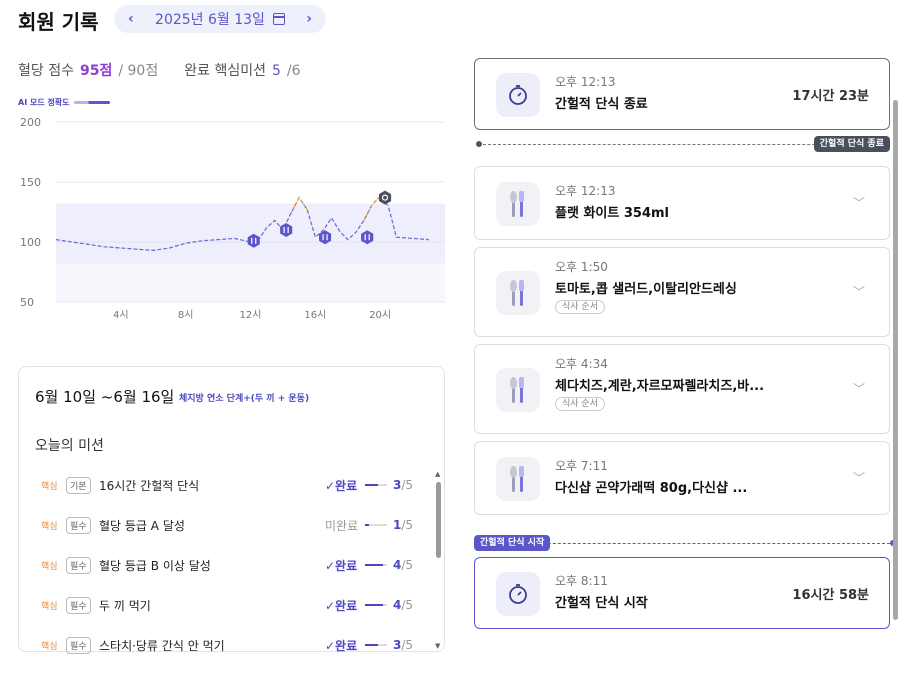  Describe the element at coordinates (121, 315) in the screenshot. I see `x-tick-label: 4시` at that location.